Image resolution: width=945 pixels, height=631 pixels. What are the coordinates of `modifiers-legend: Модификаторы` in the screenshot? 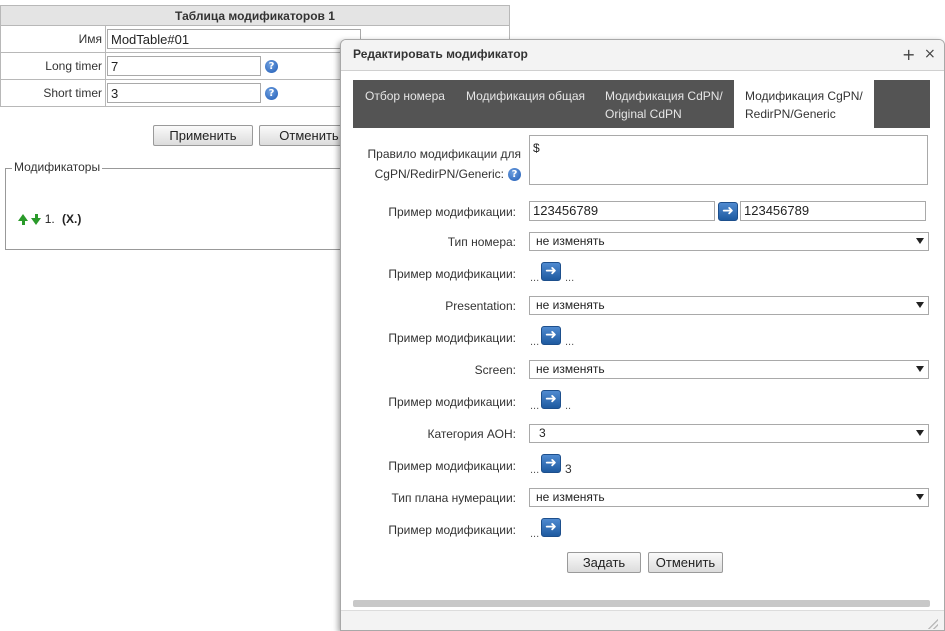 It's located at (57, 167).